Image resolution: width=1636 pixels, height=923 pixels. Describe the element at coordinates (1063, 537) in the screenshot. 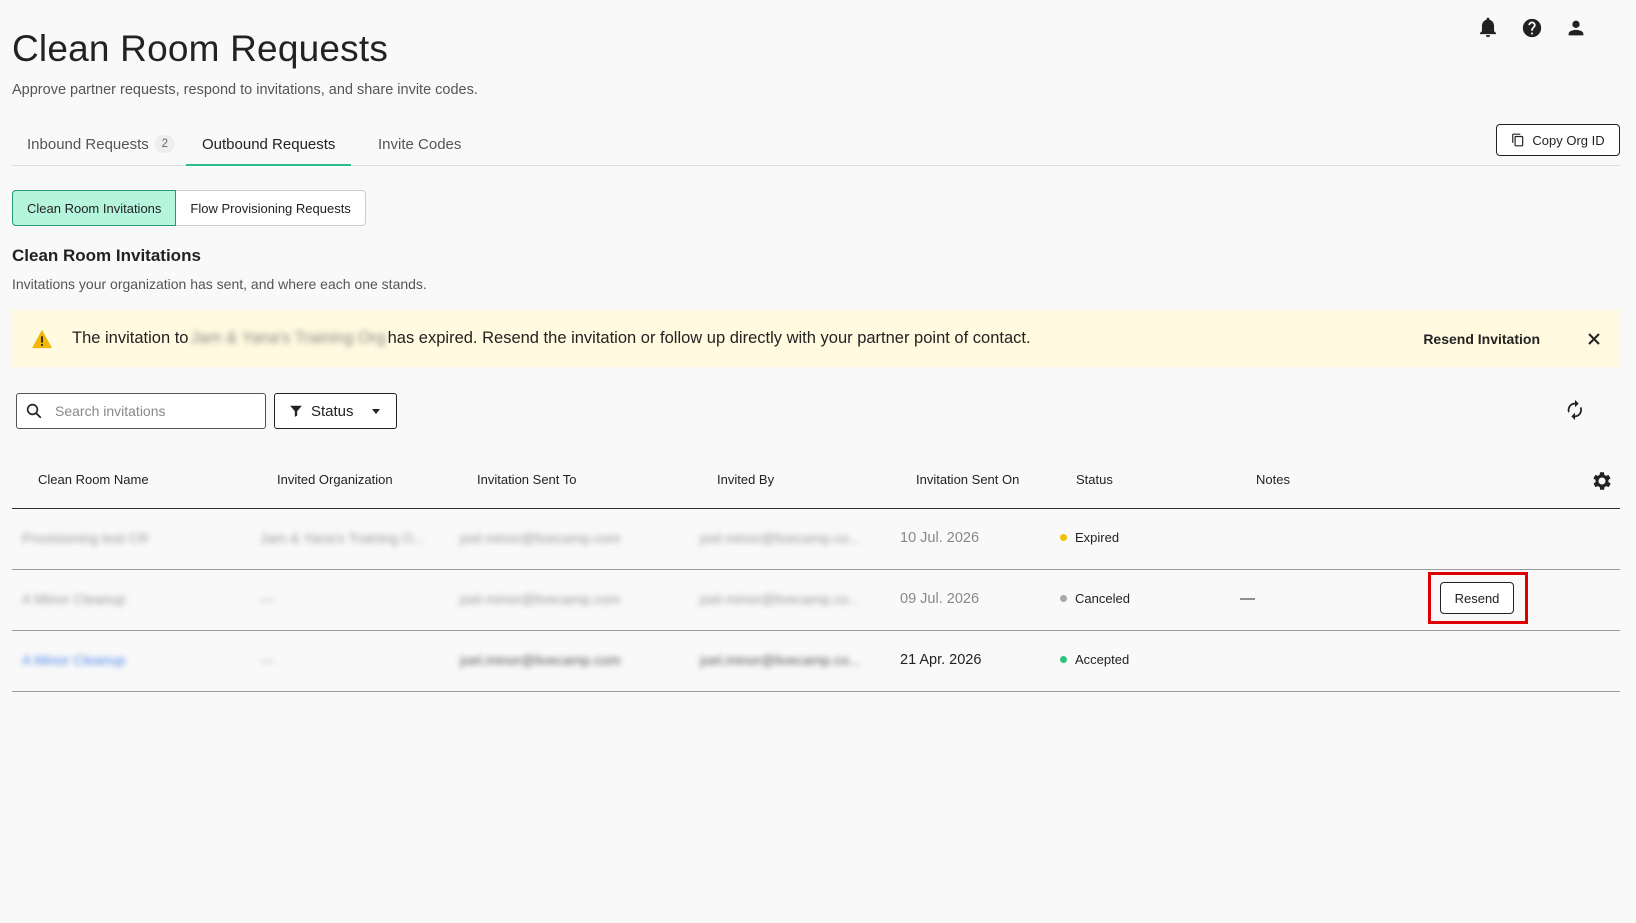

I see `status-dot-expired` at that location.